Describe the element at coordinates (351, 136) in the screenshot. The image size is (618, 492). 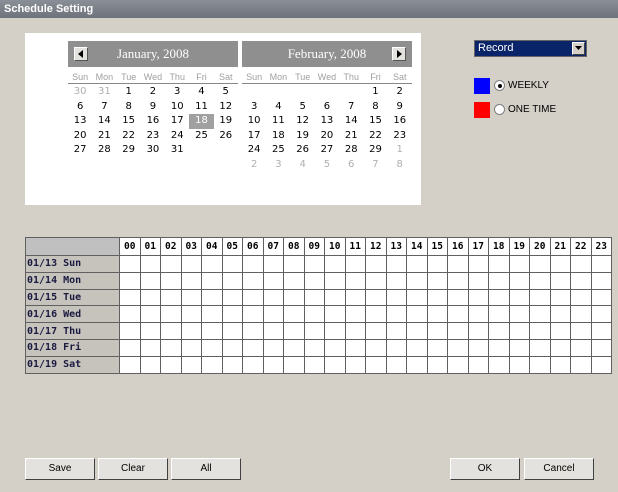
I see `calendar-day: 21` at that location.